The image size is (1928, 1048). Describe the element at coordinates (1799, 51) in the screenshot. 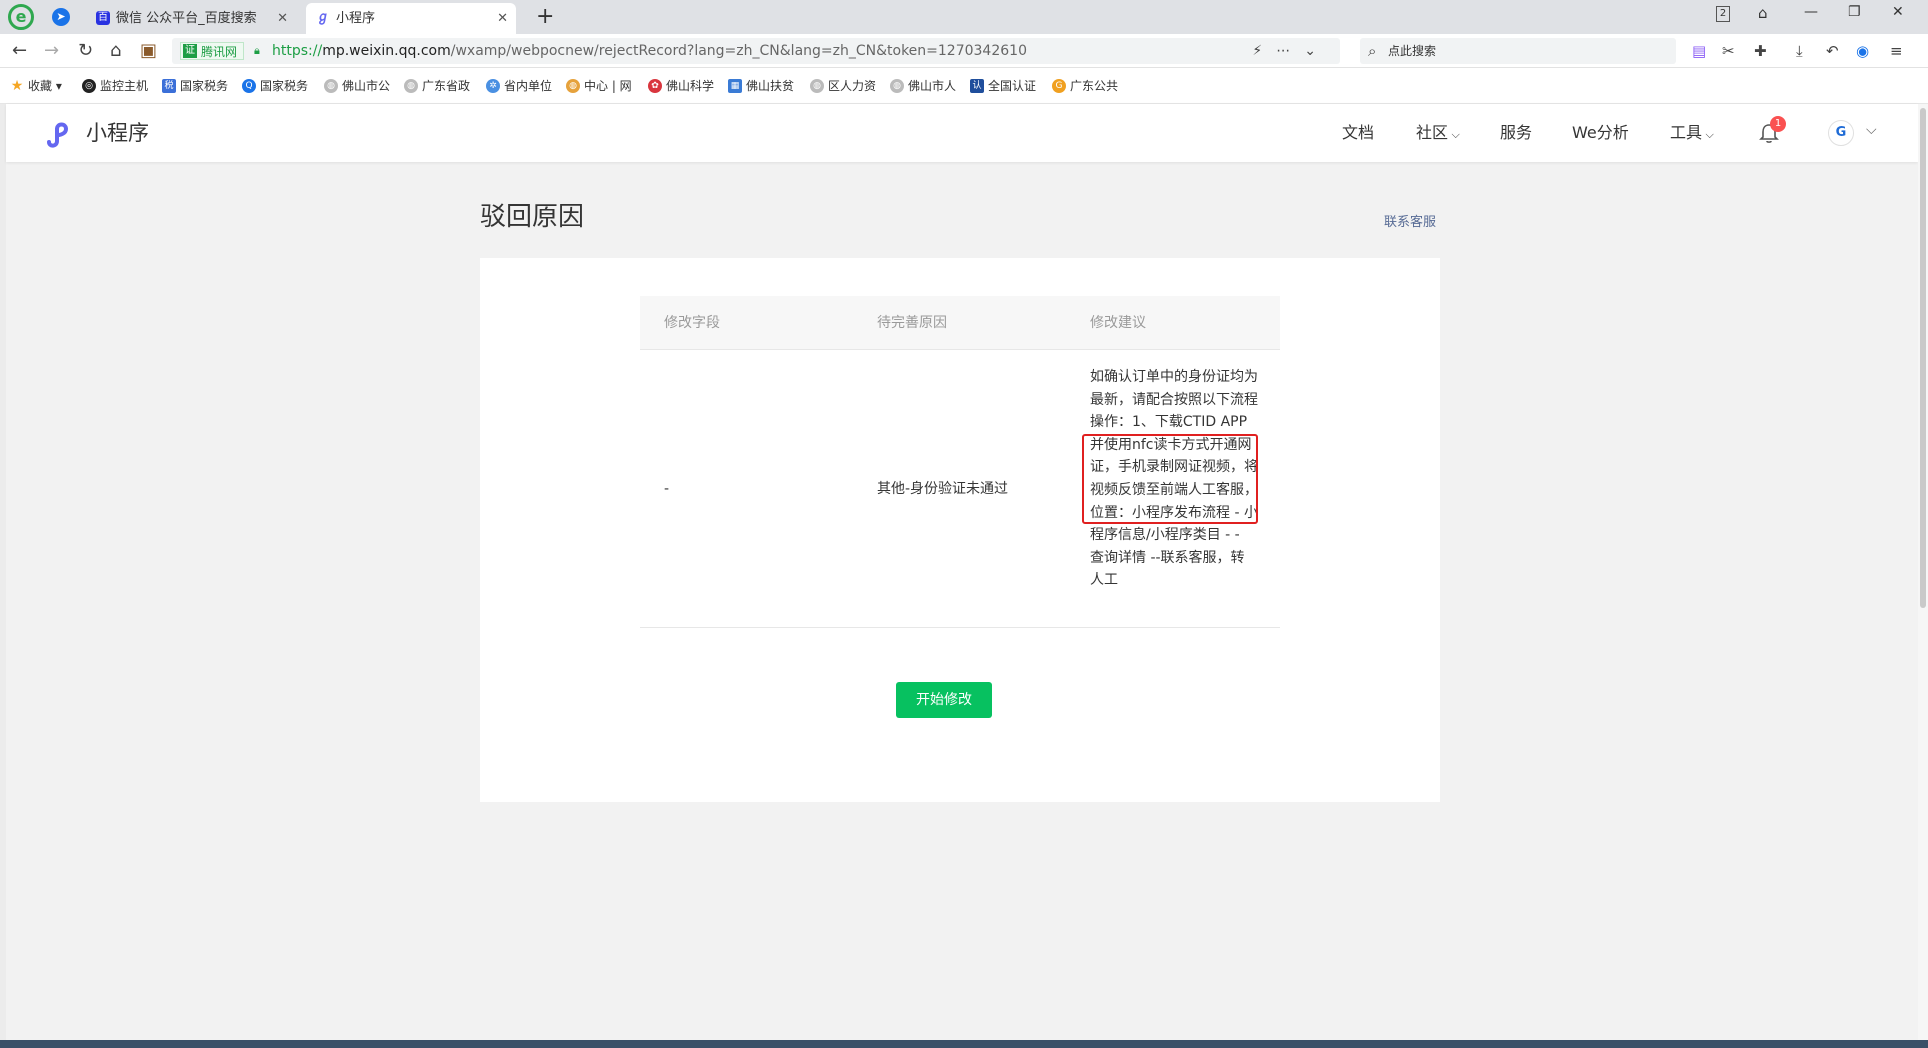

I see `download-icon: ⤓` at that location.